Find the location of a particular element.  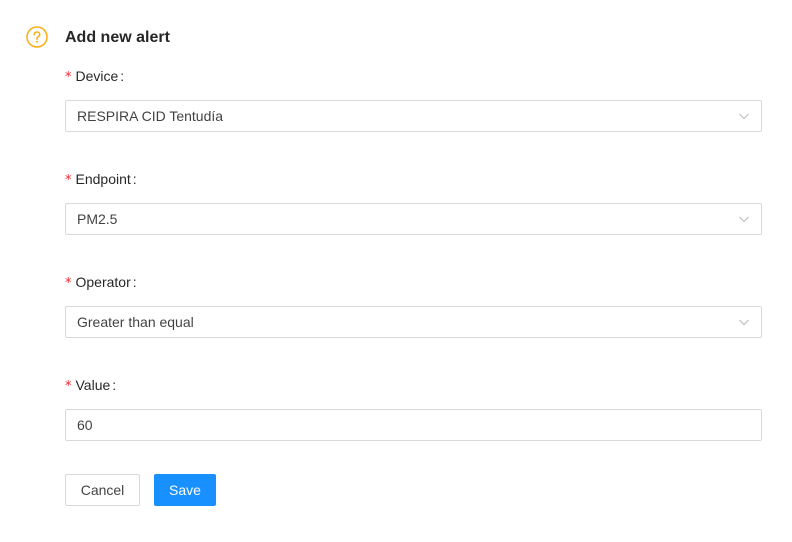

dialog-title: Add new alert is located at coordinates (117, 37).